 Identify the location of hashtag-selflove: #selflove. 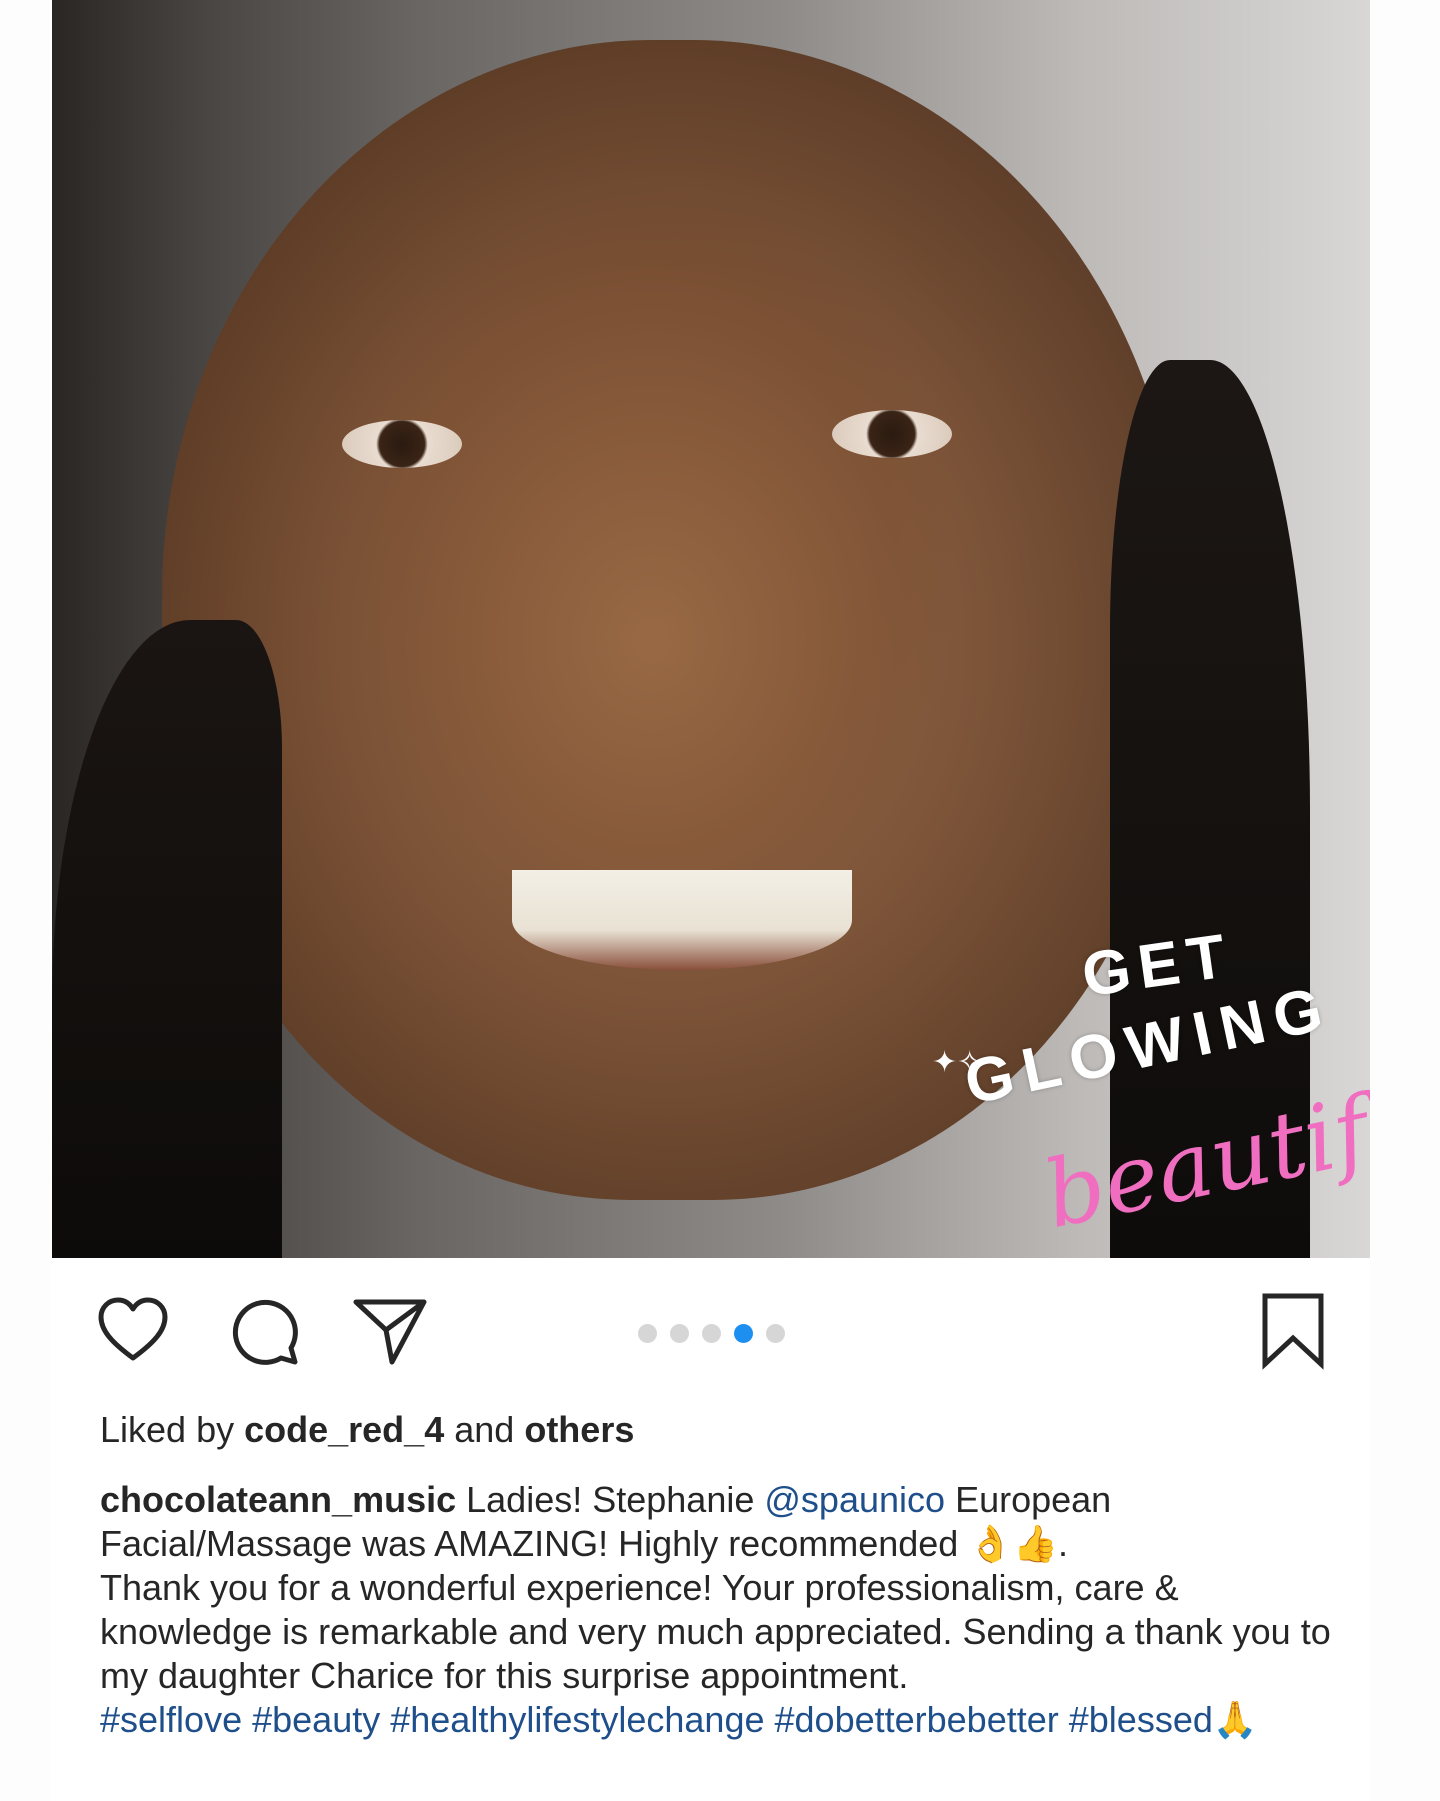
(171, 1719).